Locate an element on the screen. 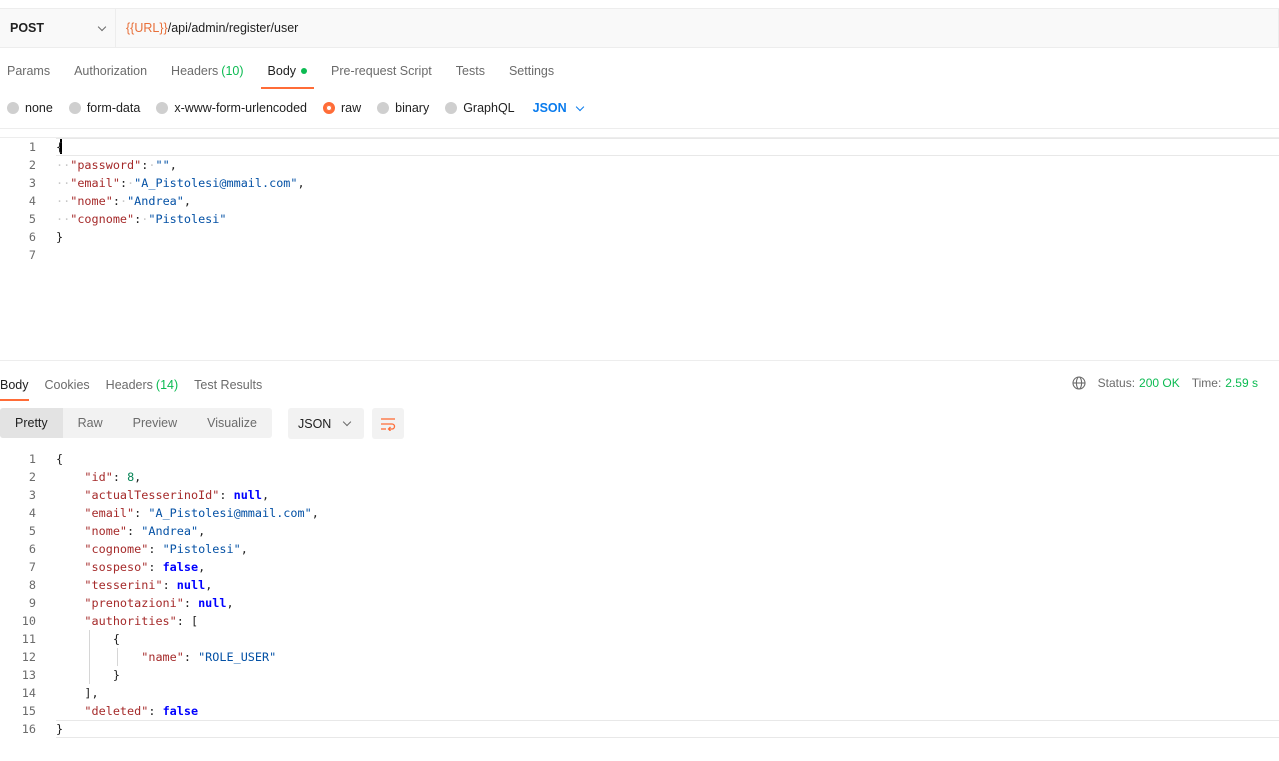 The height and width of the screenshot is (761, 1279). code-line: 7 is located at coordinates (639, 255).